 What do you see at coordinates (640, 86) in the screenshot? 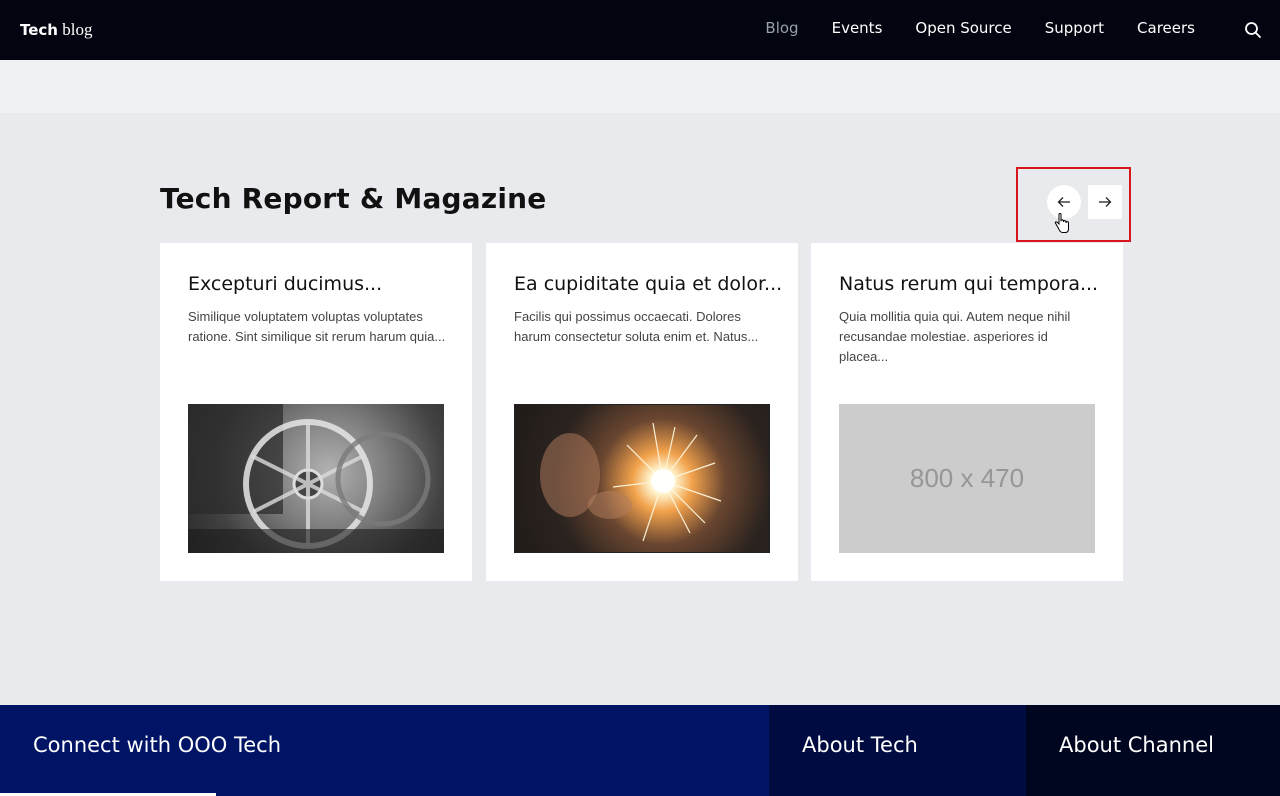
I see `hero-band` at bounding box center [640, 86].